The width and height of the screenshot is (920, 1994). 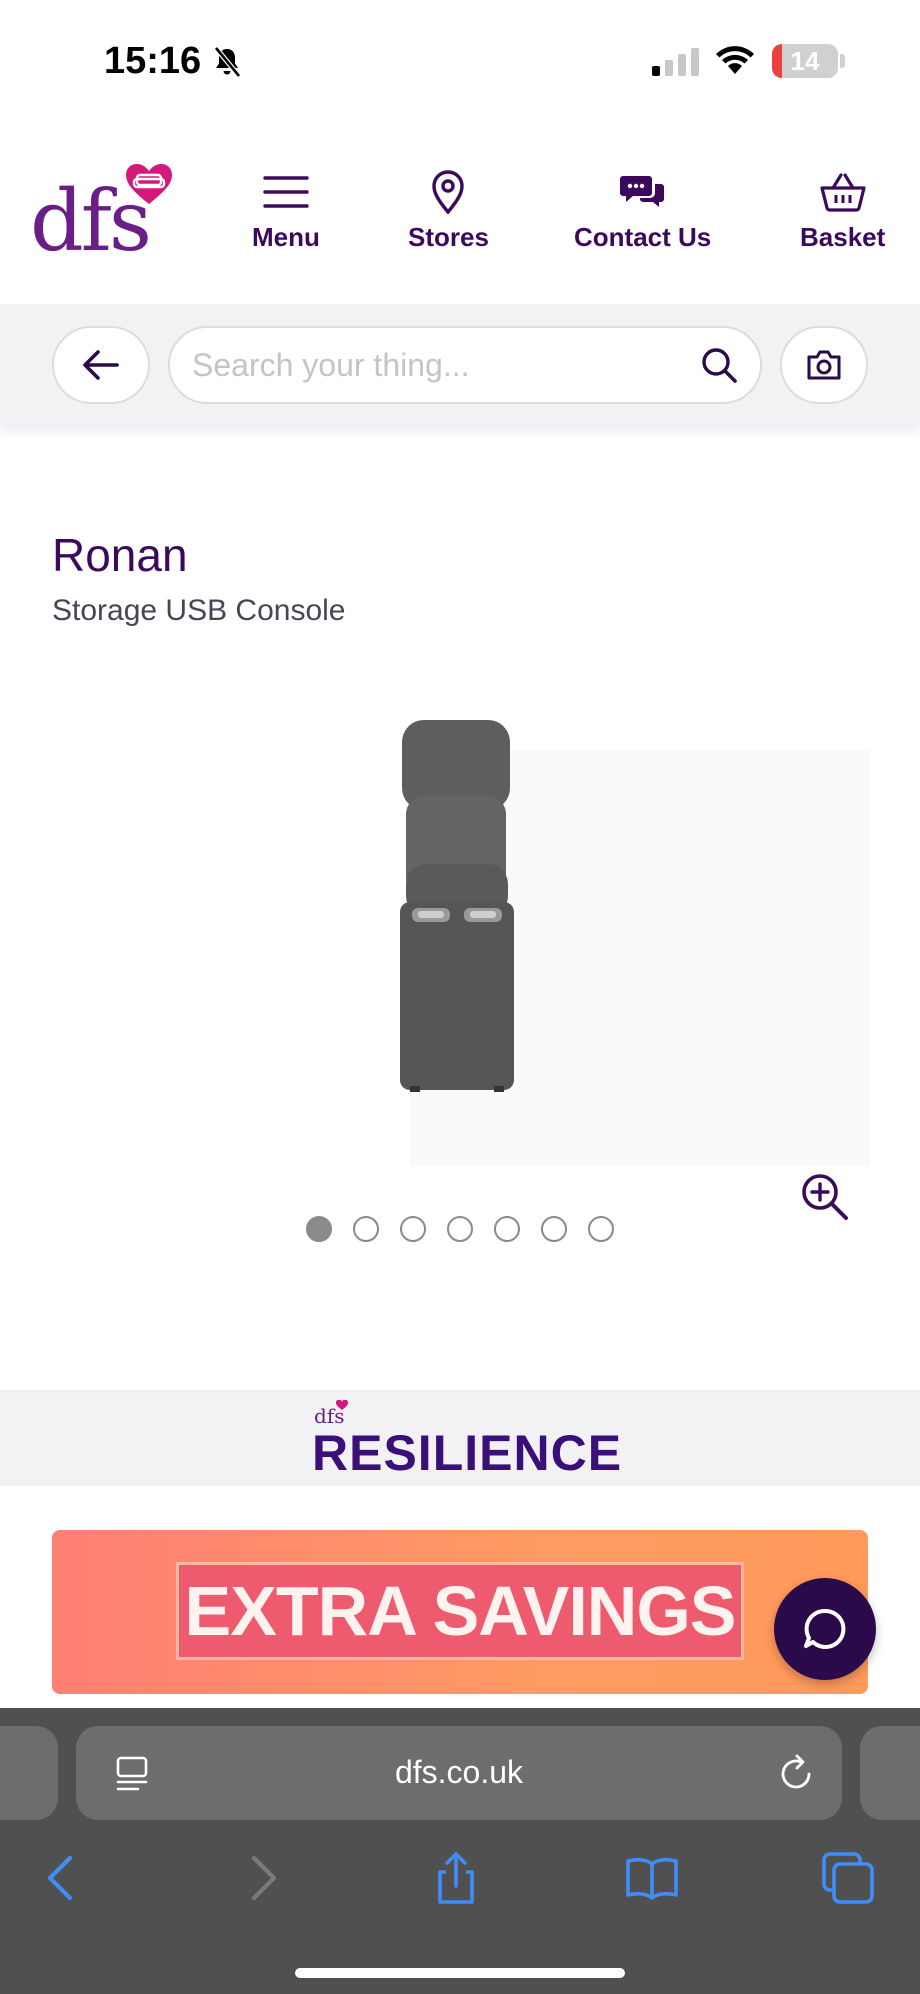 I want to click on promo-box: EXTRA SAVINGS, so click(x=460, y=1611).